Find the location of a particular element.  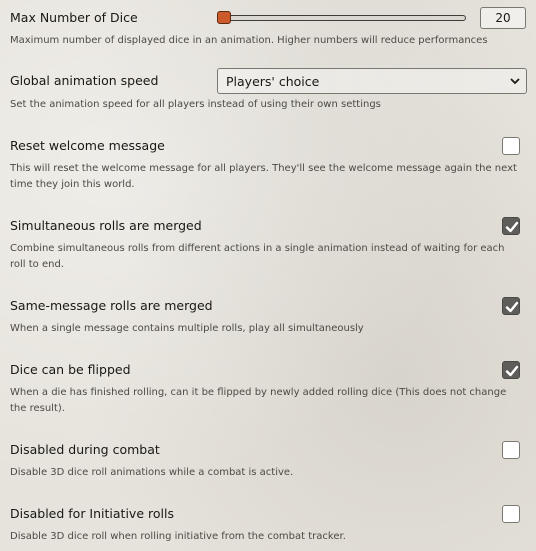

setting-label: Same-message rolls are merged is located at coordinates (111, 305).